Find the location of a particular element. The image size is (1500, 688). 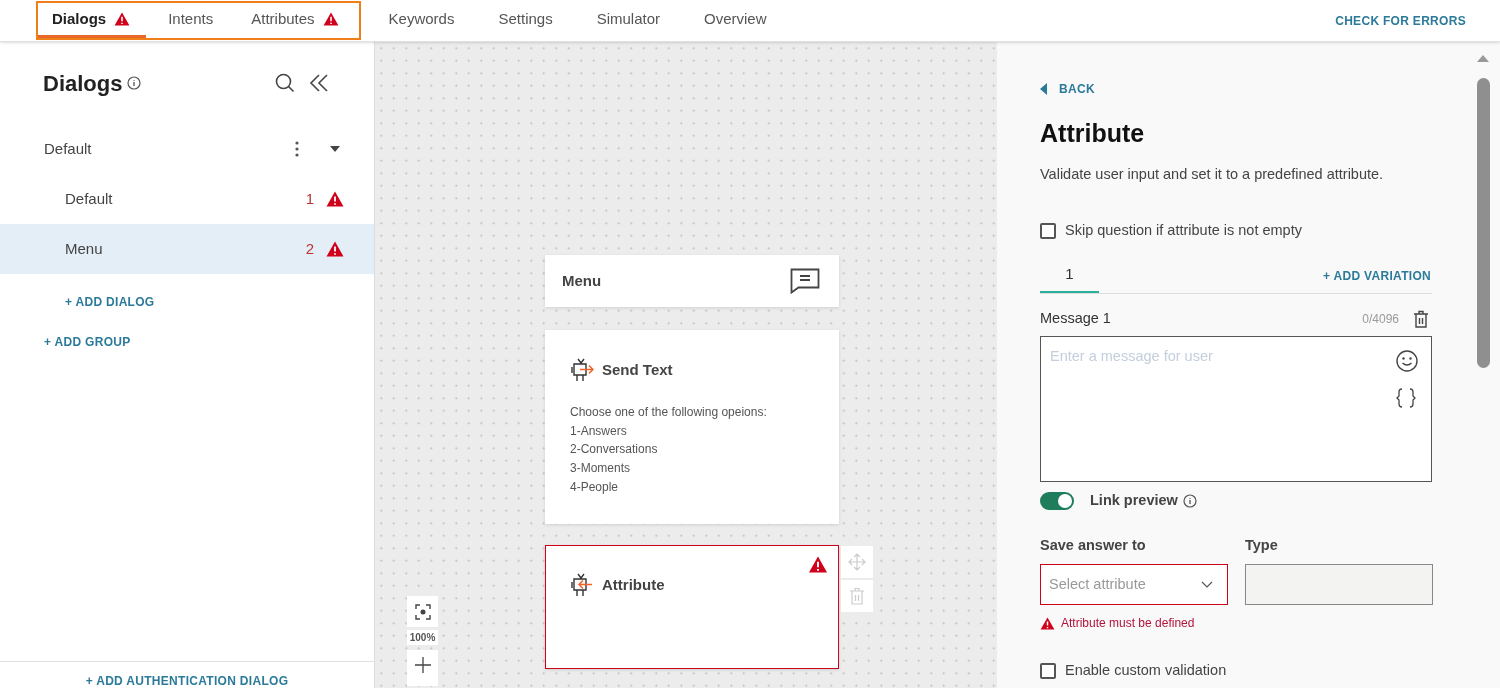

add-variation-link: + ADD VARIATION is located at coordinates (1377, 275).